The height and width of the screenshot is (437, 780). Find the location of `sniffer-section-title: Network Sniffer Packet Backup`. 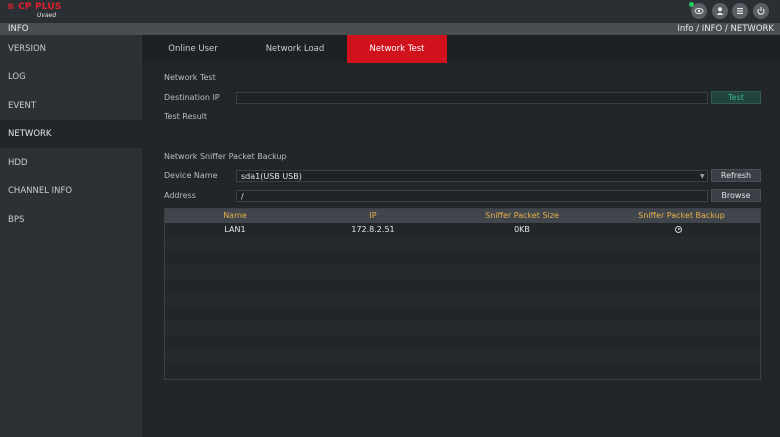

sniffer-section-title: Network Sniffer Packet Backup is located at coordinates (225, 156).